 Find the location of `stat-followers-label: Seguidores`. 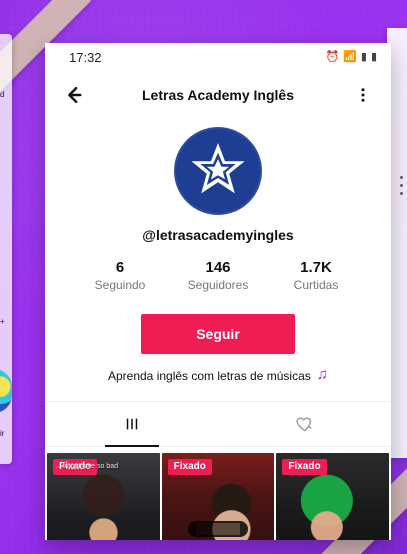

stat-followers-label: Seguidores is located at coordinates (218, 285).